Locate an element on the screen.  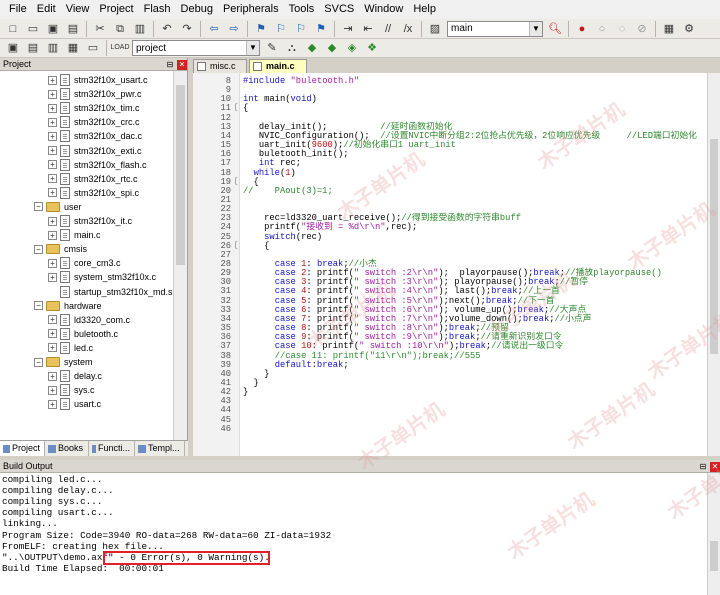
save-all-icon: ▤ is located at coordinates (73, 29).